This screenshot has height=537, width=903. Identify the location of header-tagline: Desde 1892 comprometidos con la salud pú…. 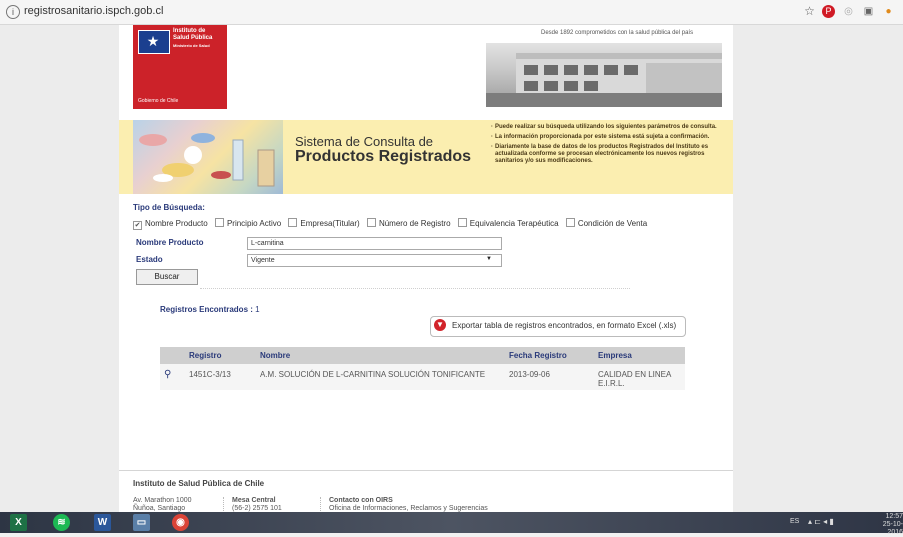
(617, 33).